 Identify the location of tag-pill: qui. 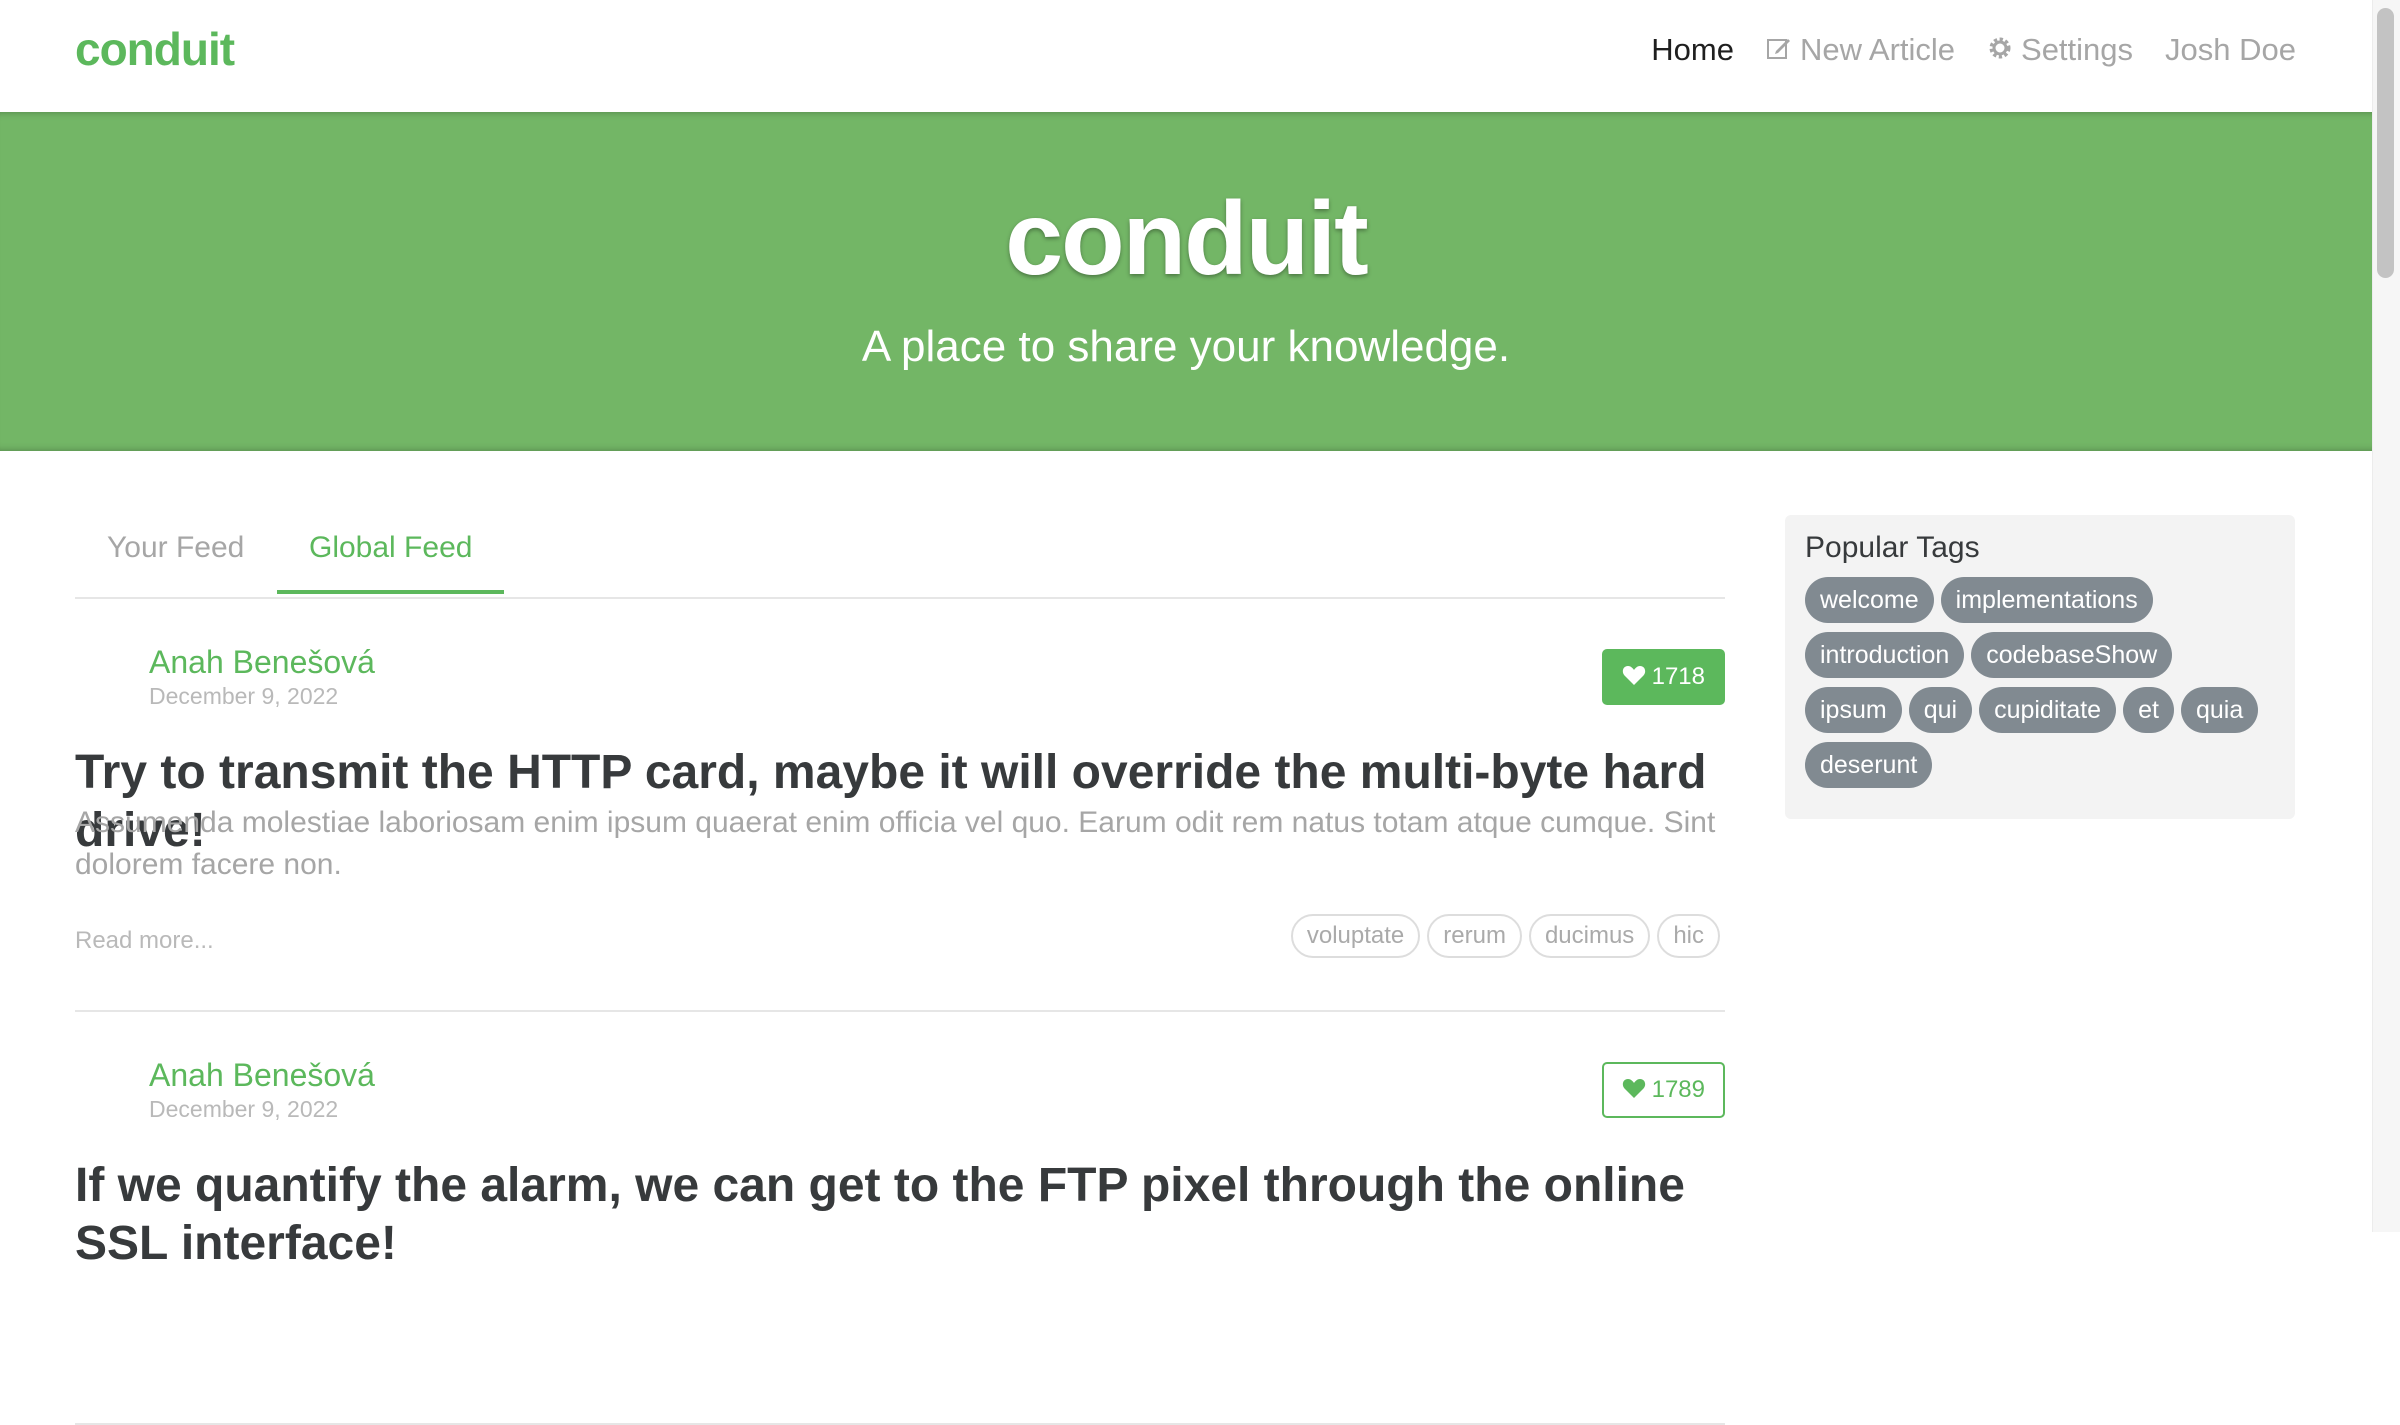
(1940, 710).